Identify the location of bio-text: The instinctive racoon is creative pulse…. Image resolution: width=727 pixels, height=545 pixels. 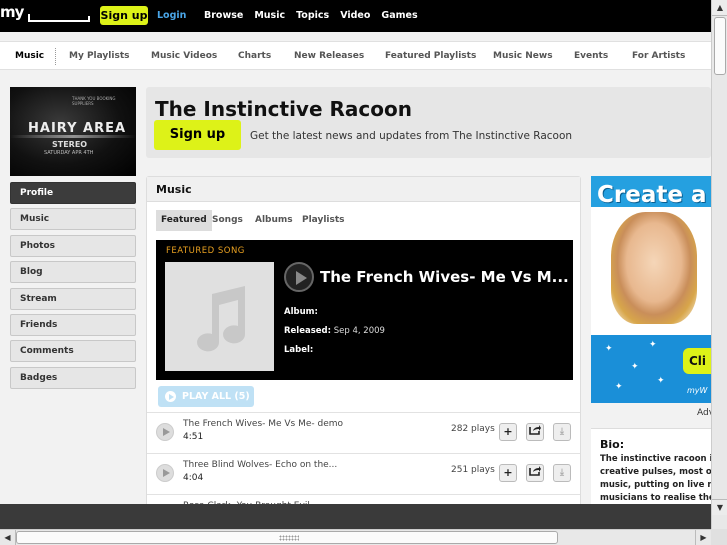
(661, 479).